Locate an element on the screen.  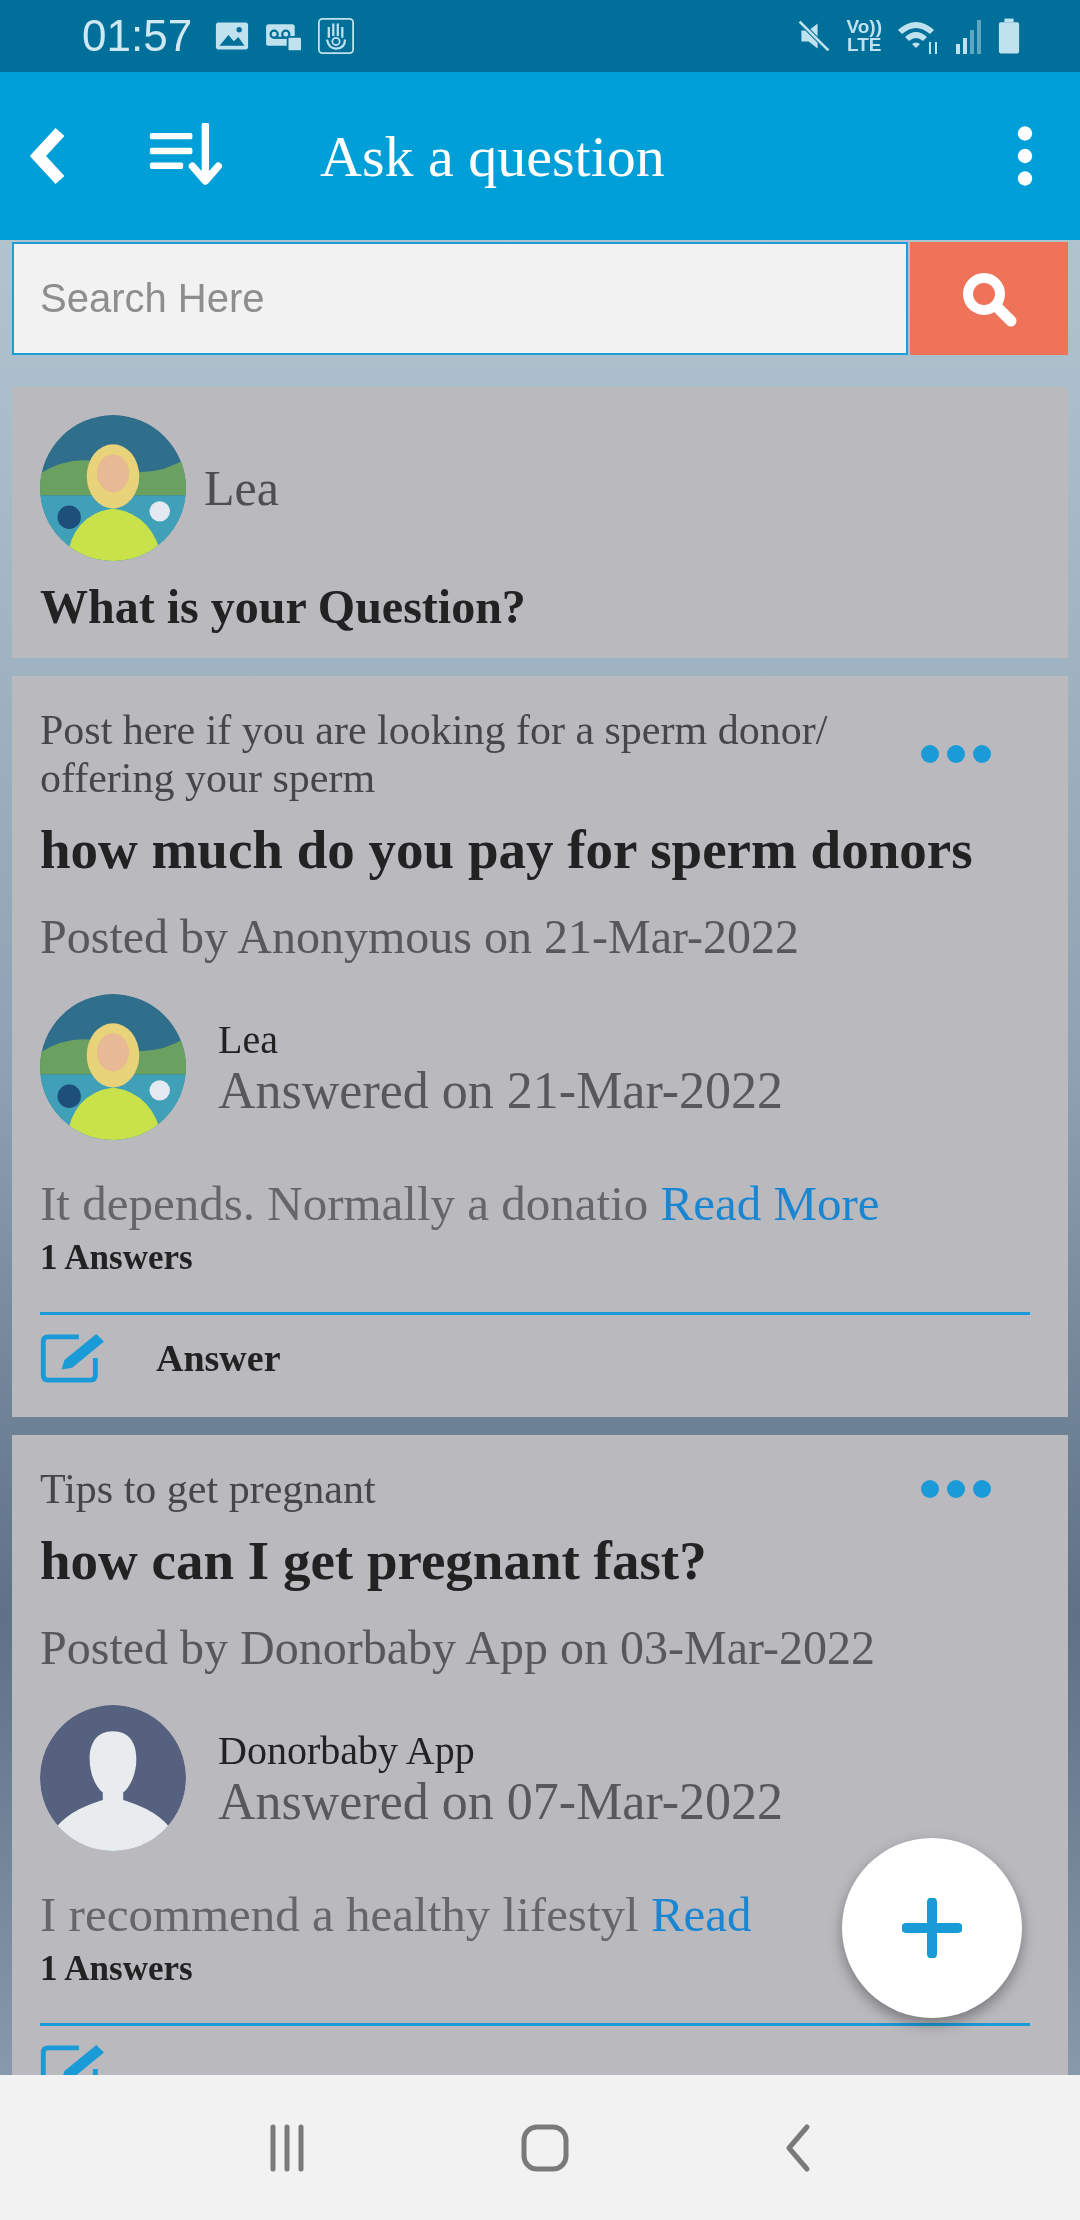
answer-button: Answer is located at coordinates (160, 1358).